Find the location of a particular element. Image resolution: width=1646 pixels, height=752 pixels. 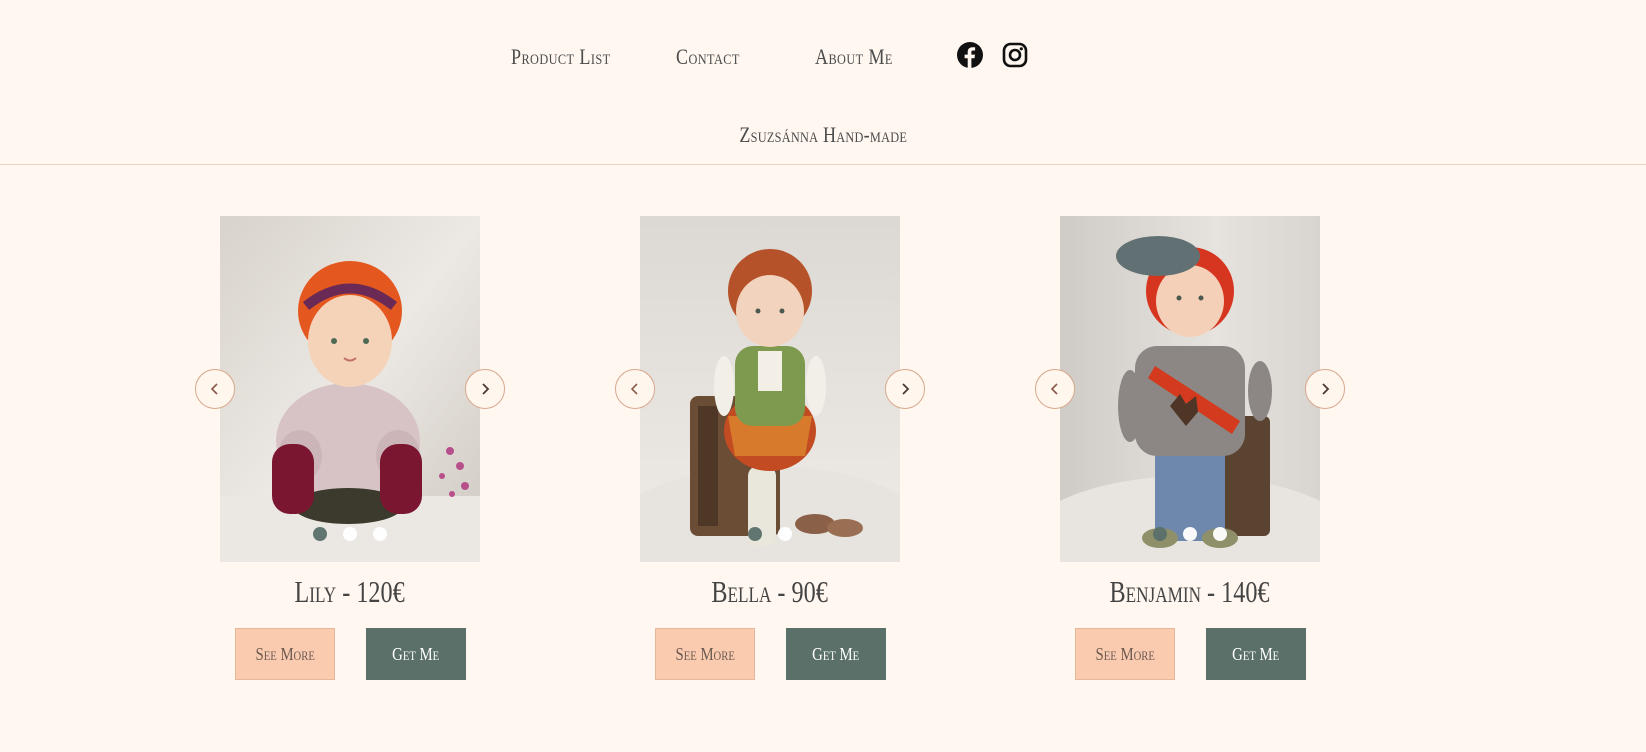

facebook-icon is located at coordinates (970, 55).